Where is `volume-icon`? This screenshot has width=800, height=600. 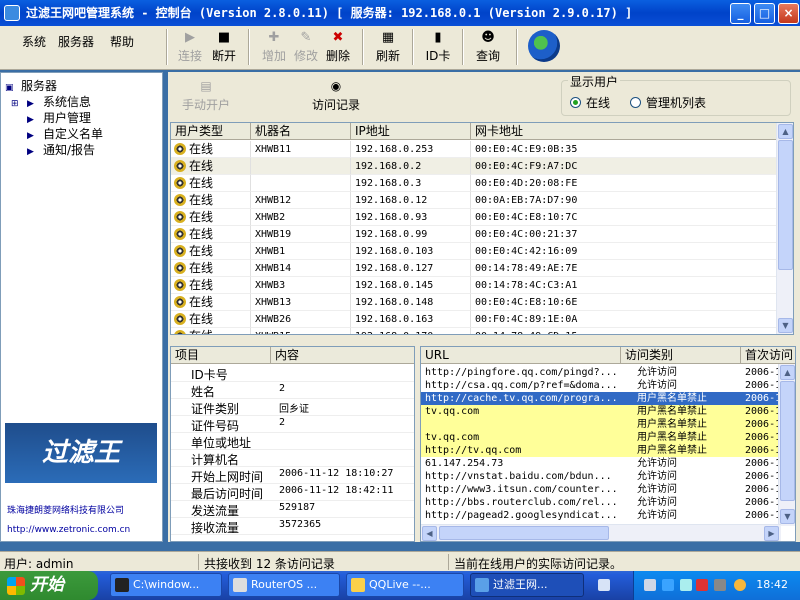 volume-icon is located at coordinates (720, 585).